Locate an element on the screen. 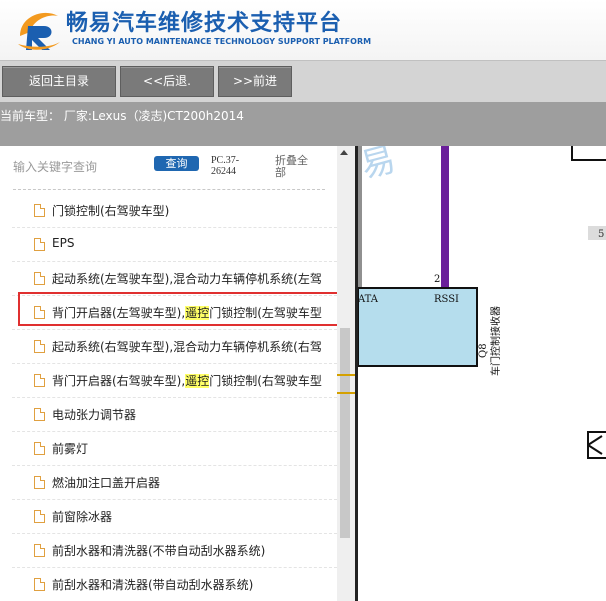 This screenshot has height=601, width=606. list-item-label: 电动张力调节器 is located at coordinates (94, 415).